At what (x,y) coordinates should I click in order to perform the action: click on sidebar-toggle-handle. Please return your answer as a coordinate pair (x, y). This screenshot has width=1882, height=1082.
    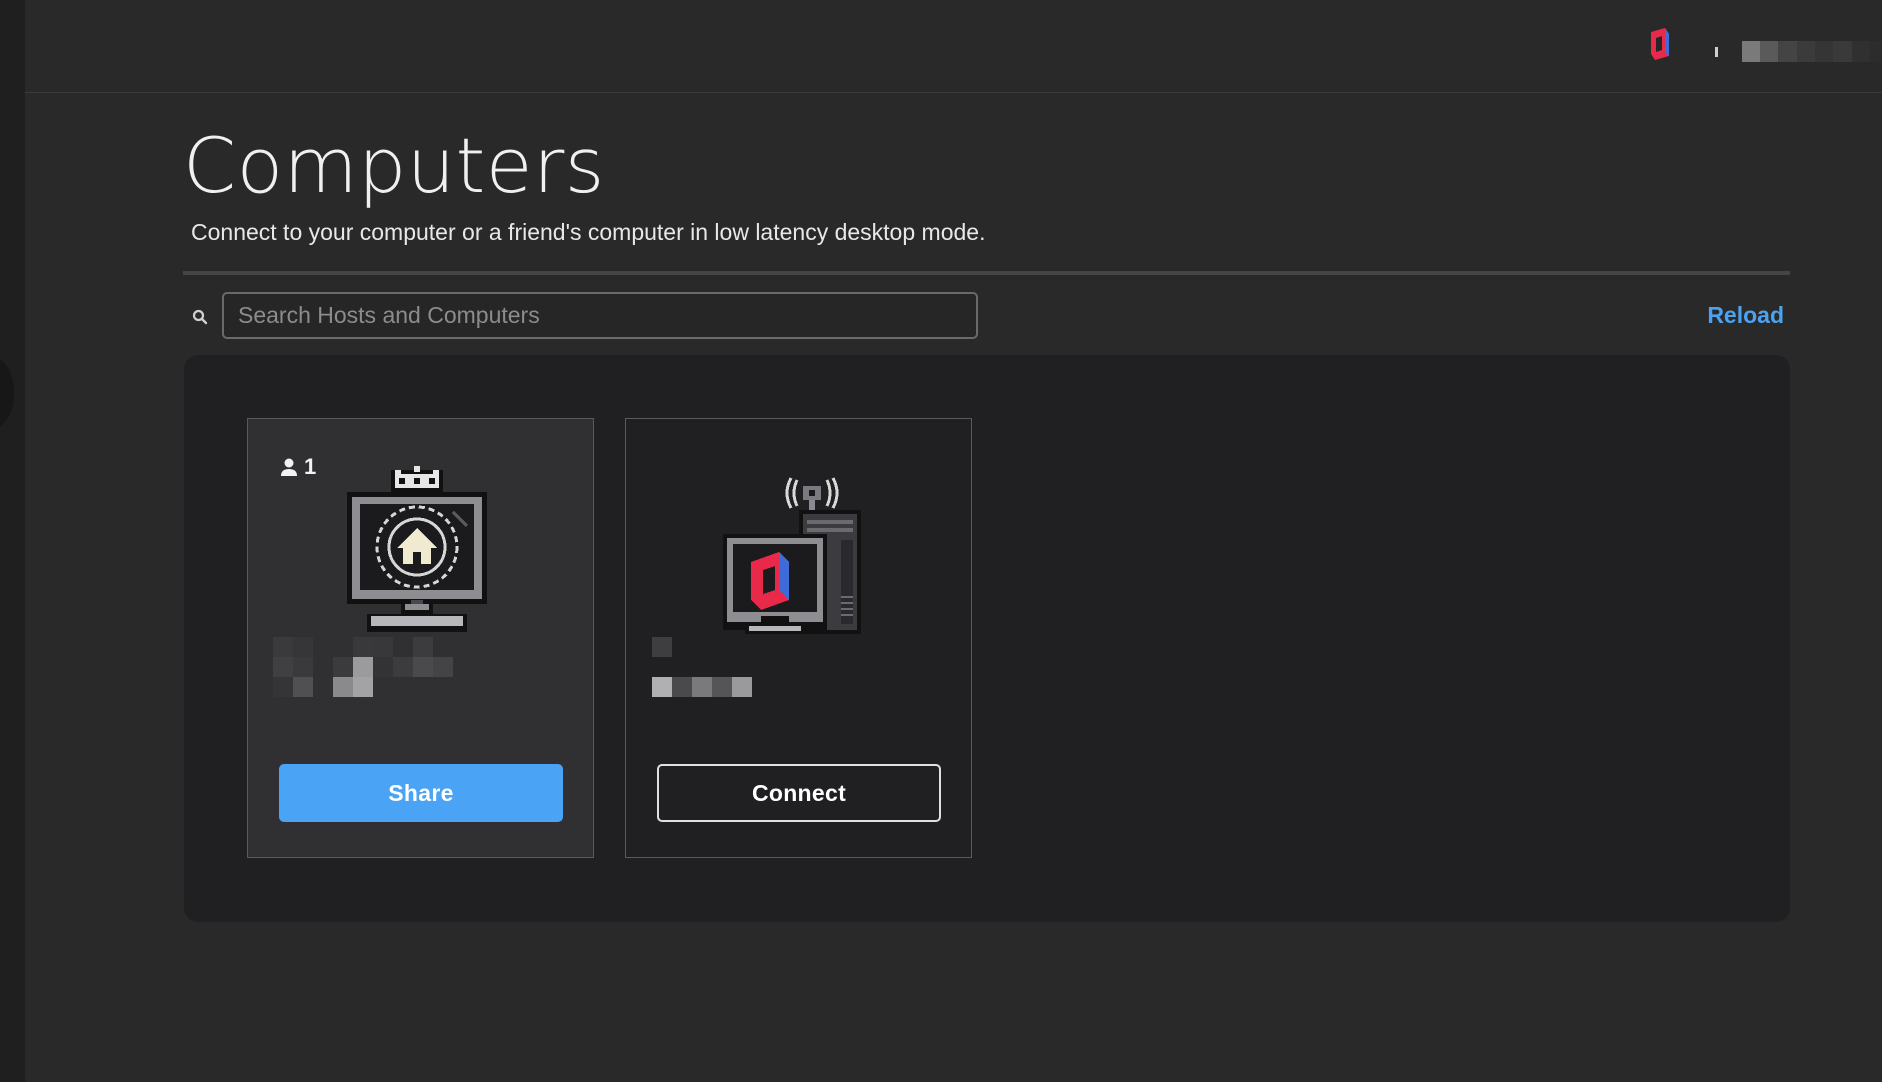
    Looking at the image, I should click on (7, 393).